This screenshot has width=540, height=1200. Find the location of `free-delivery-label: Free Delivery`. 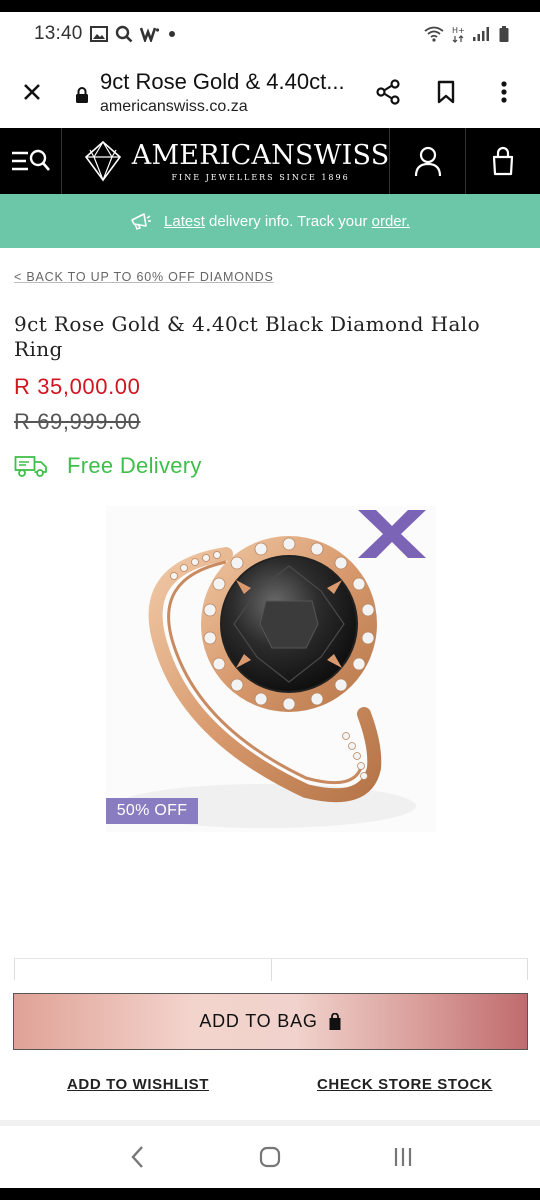

free-delivery-label: Free Delivery is located at coordinates (134, 465).